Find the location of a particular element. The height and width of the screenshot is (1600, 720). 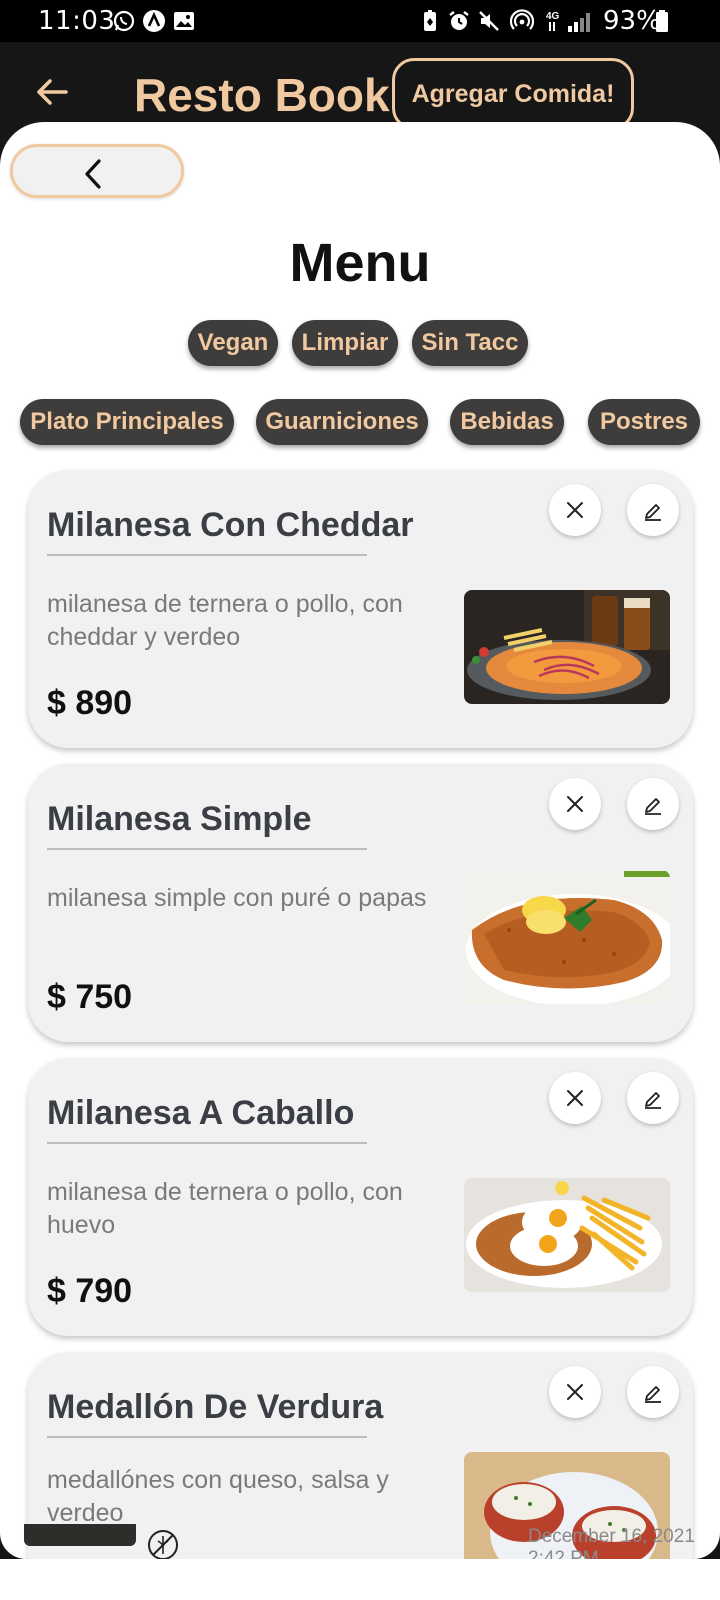

category-chip-guarniciones: Guarniciones is located at coordinates (342, 422).